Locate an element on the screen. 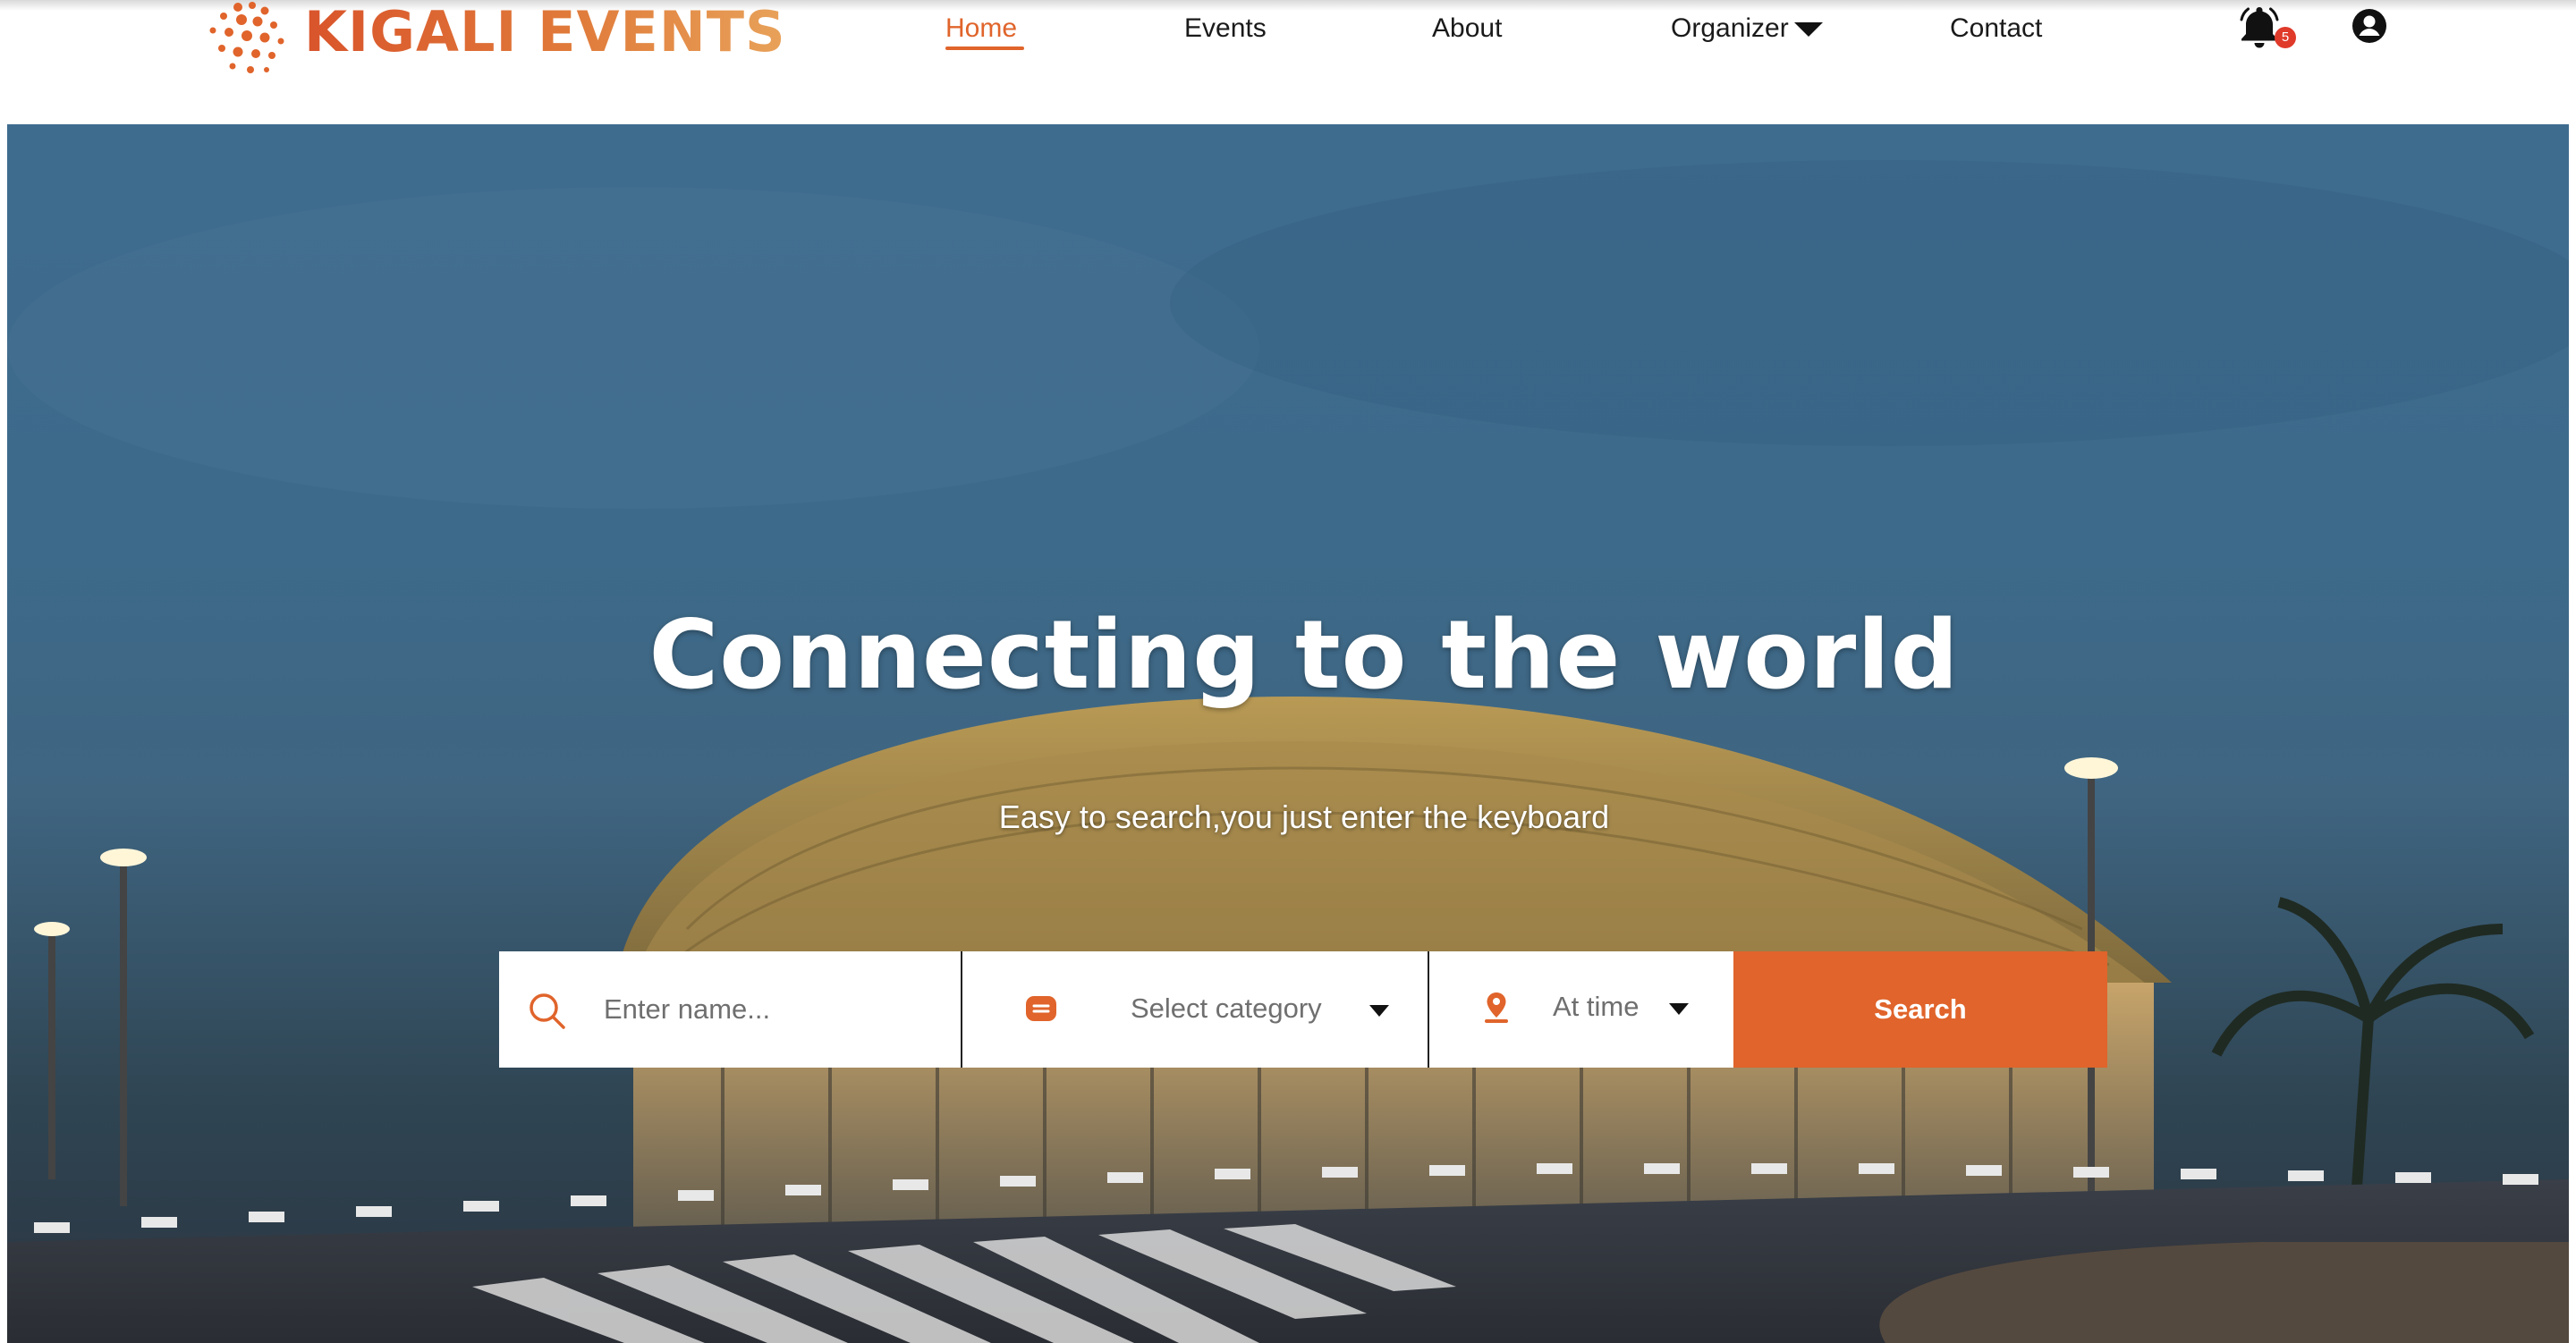  nav-active-underline is located at coordinates (984, 48).